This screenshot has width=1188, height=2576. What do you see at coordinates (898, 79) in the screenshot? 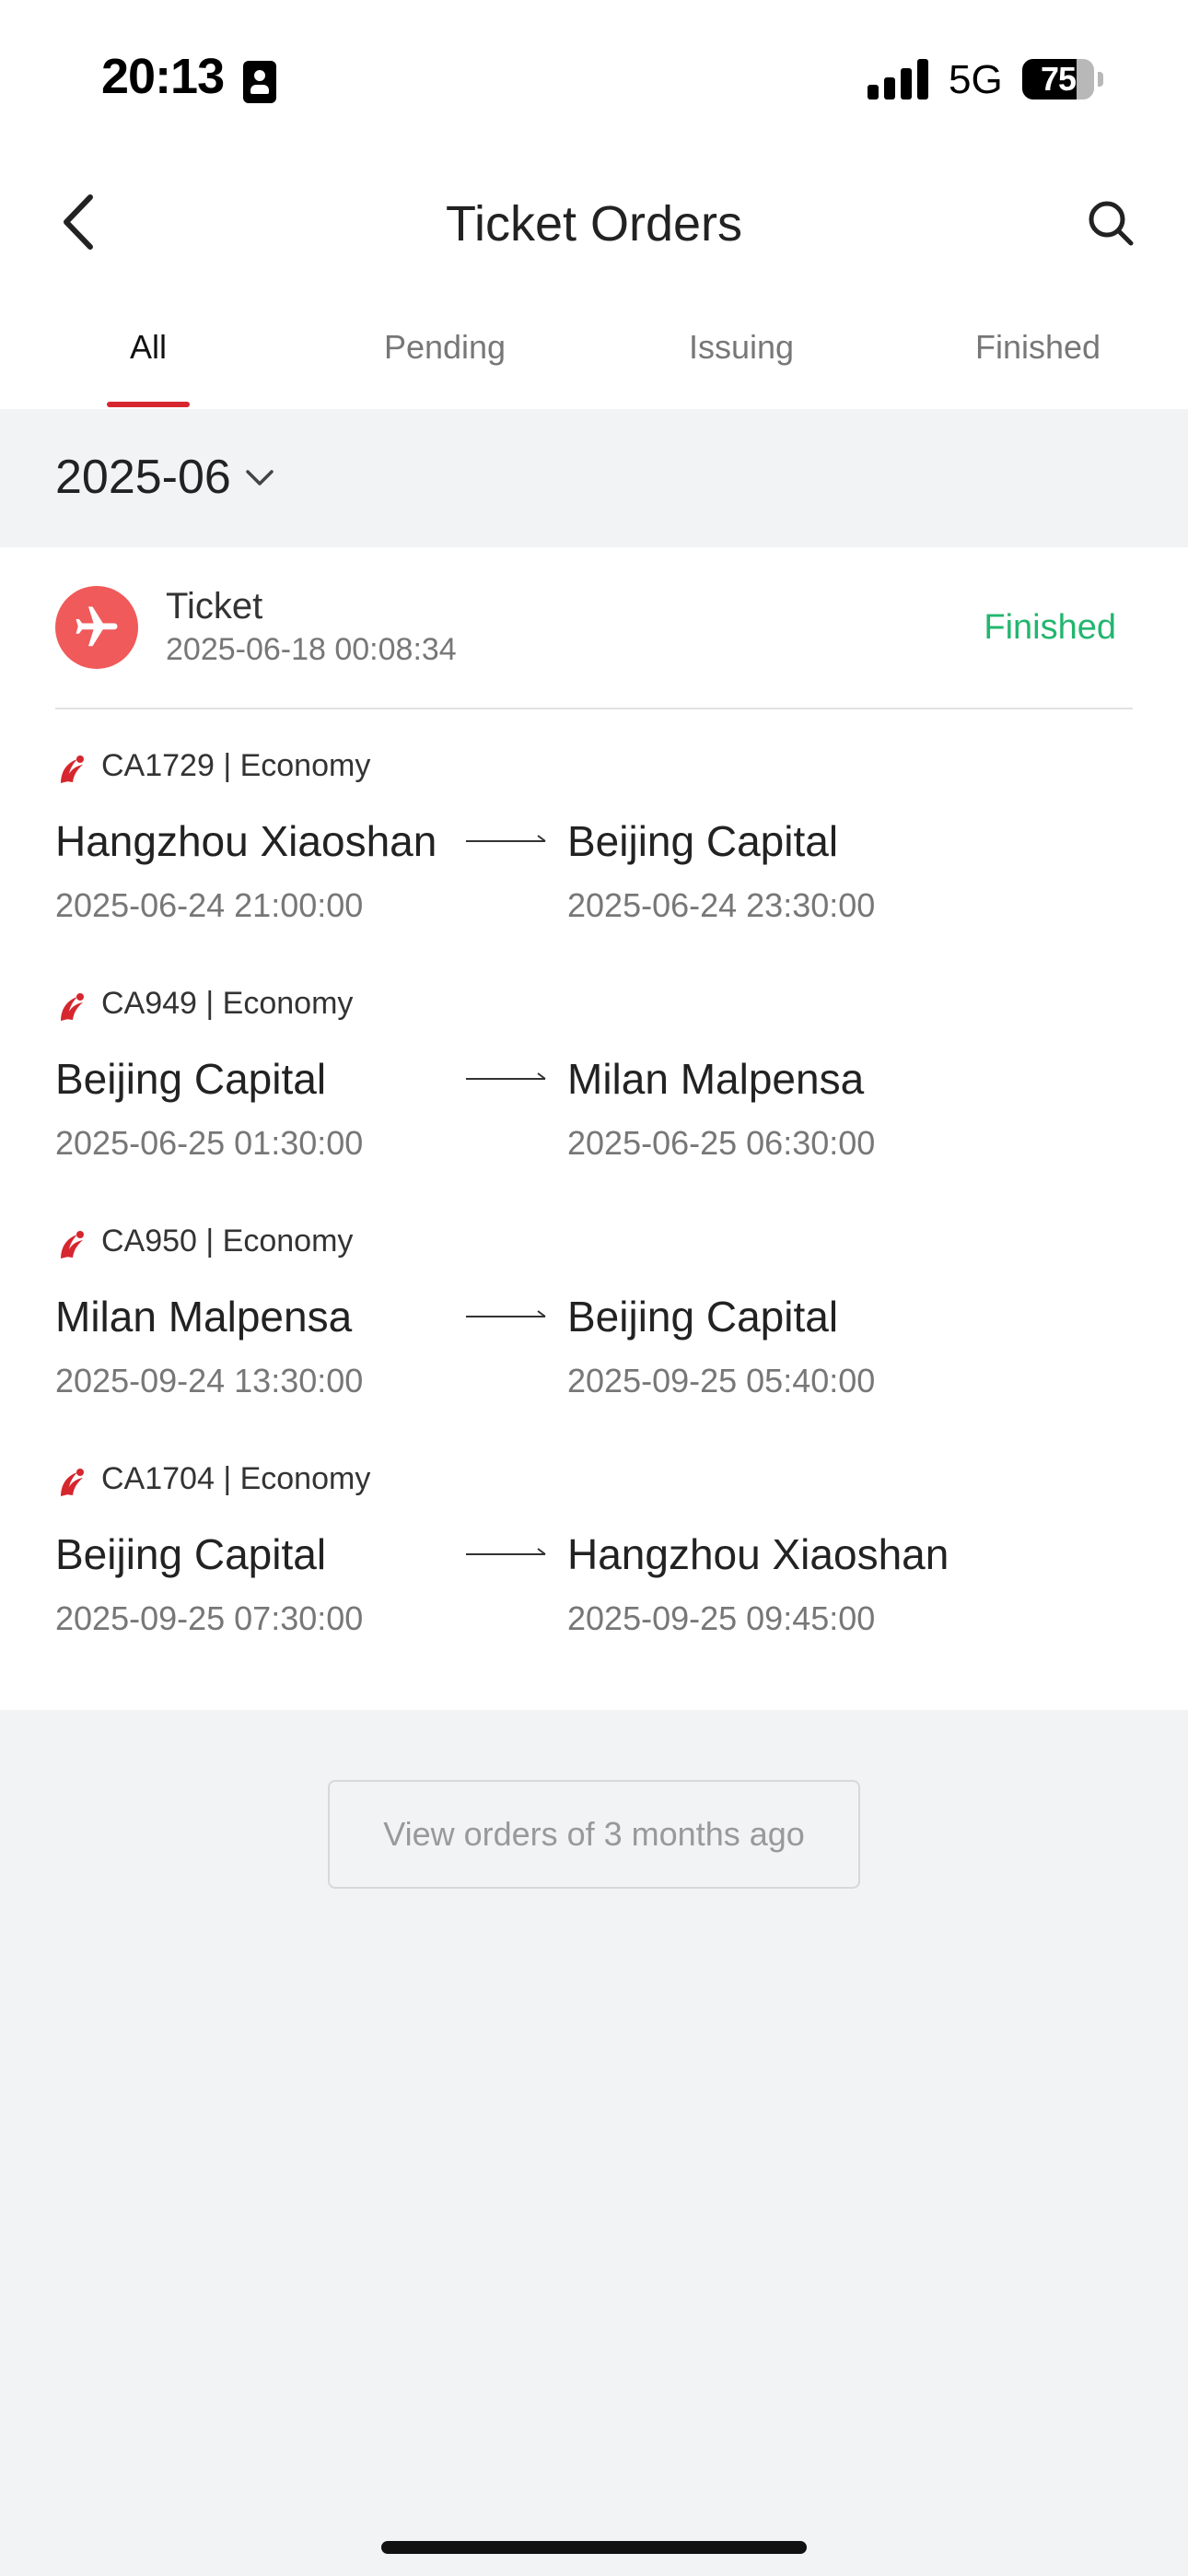
I see `signal-icon` at bounding box center [898, 79].